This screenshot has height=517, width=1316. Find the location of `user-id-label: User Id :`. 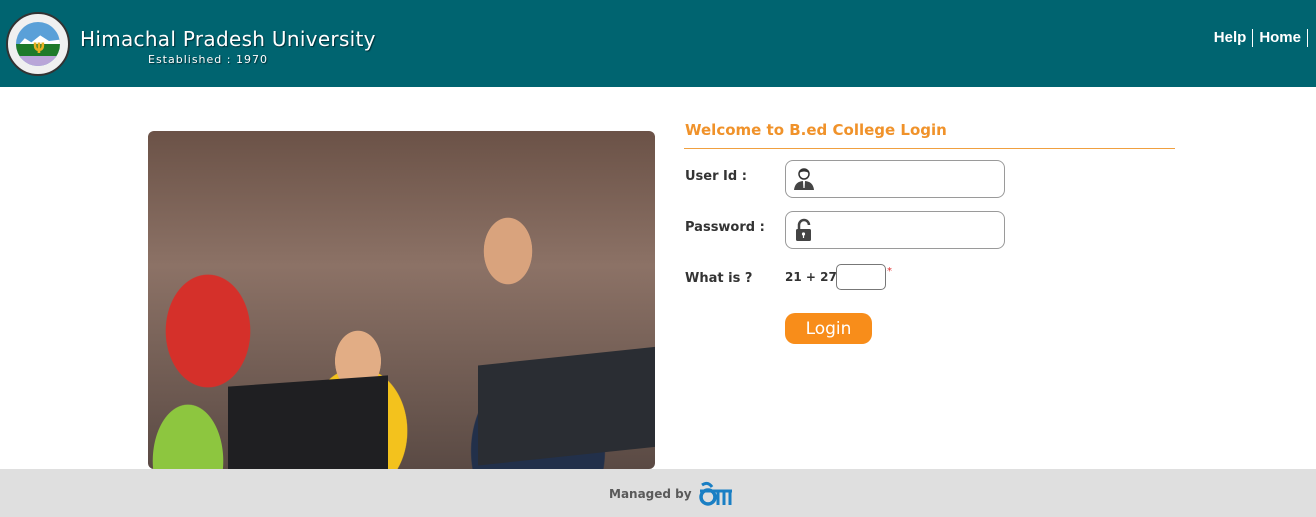

user-id-label: User Id : is located at coordinates (716, 176).